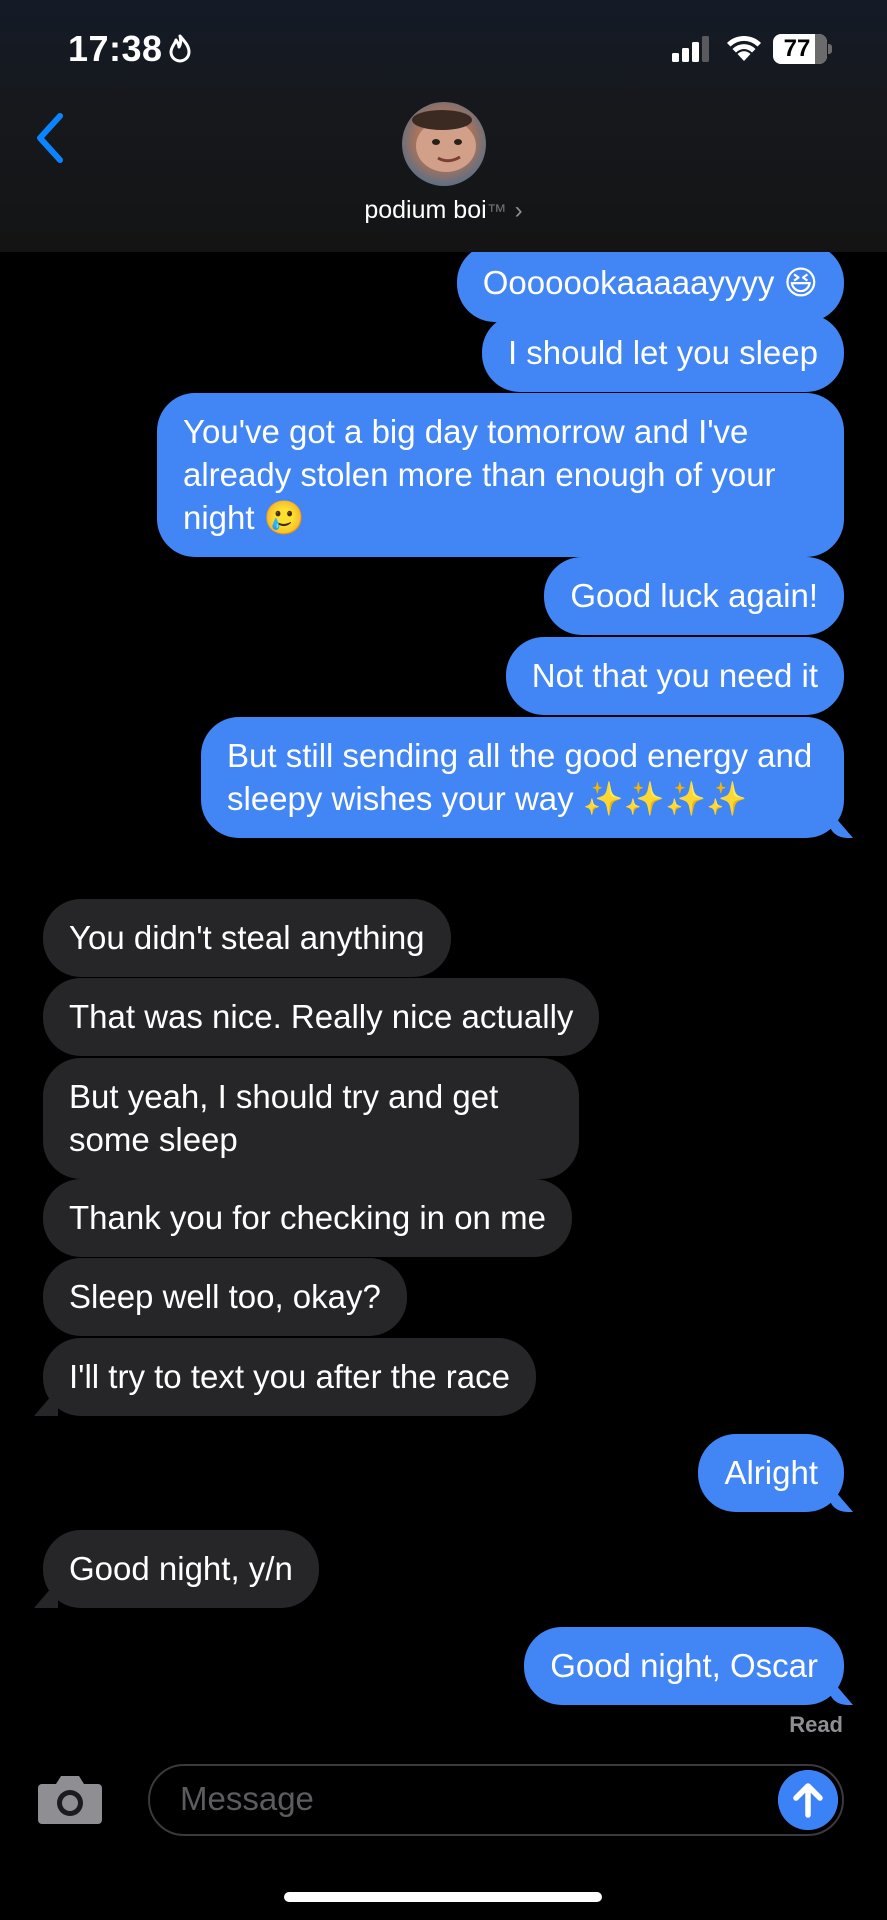 The width and height of the screenshot is (887, 1920). I want to click on wifi-icon, so click(744, 48).